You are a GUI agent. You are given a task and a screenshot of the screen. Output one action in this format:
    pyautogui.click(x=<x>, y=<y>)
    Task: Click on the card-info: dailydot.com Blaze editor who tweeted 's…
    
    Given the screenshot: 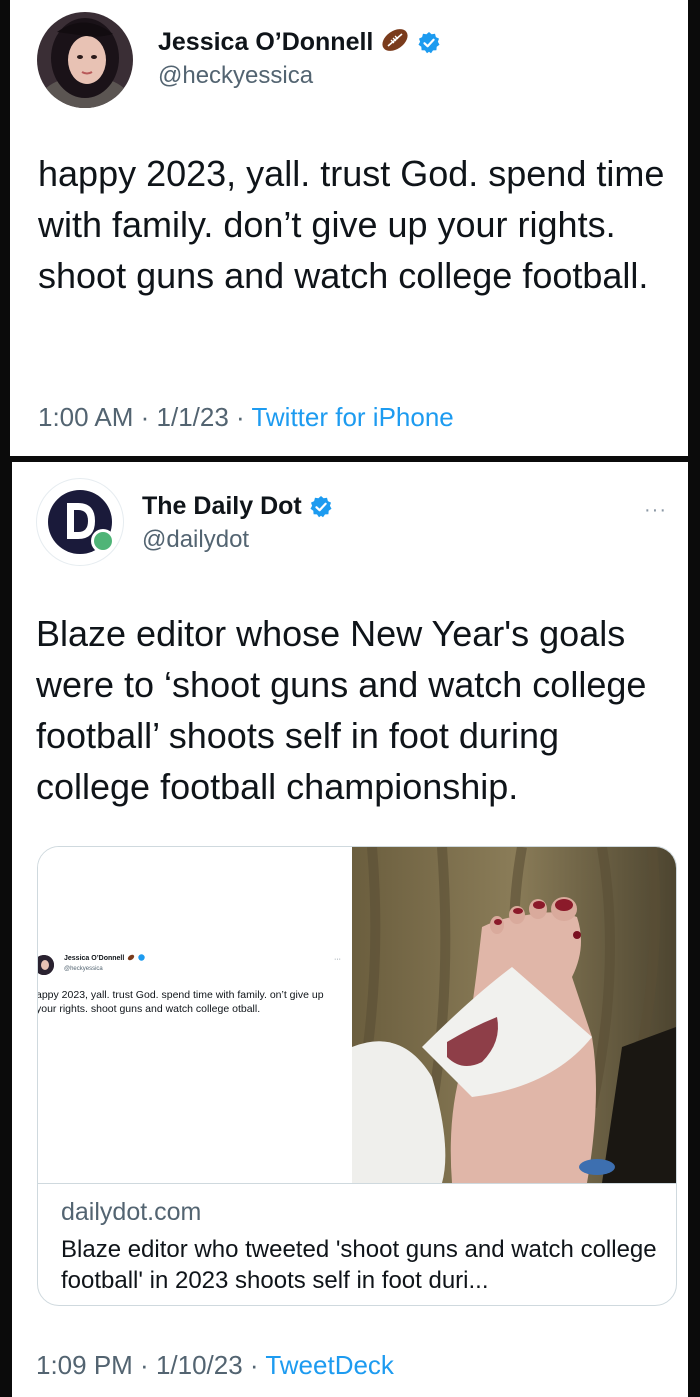 What is the action you would take?
    pyautogui.click(x=357, y=1244)
    